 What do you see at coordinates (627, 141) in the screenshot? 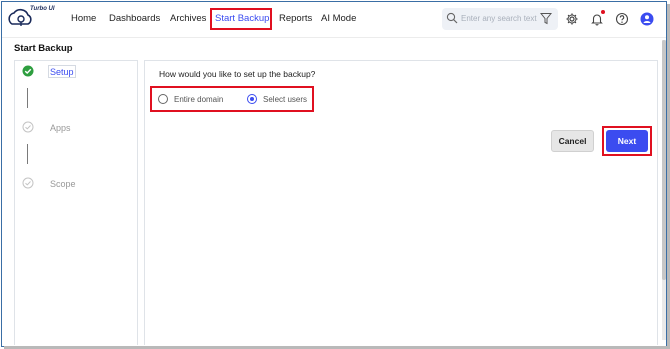
I see `next-button: Next` at bounding box center [627, 141].